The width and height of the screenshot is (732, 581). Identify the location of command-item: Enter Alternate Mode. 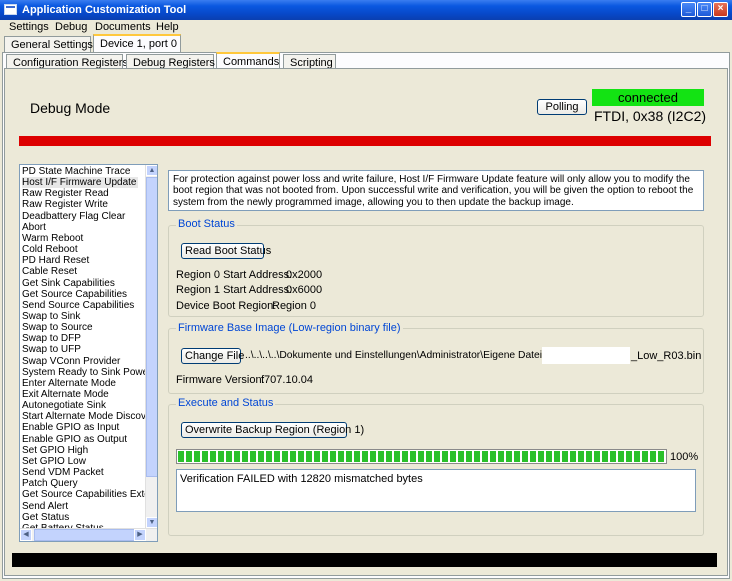
(84, 383).